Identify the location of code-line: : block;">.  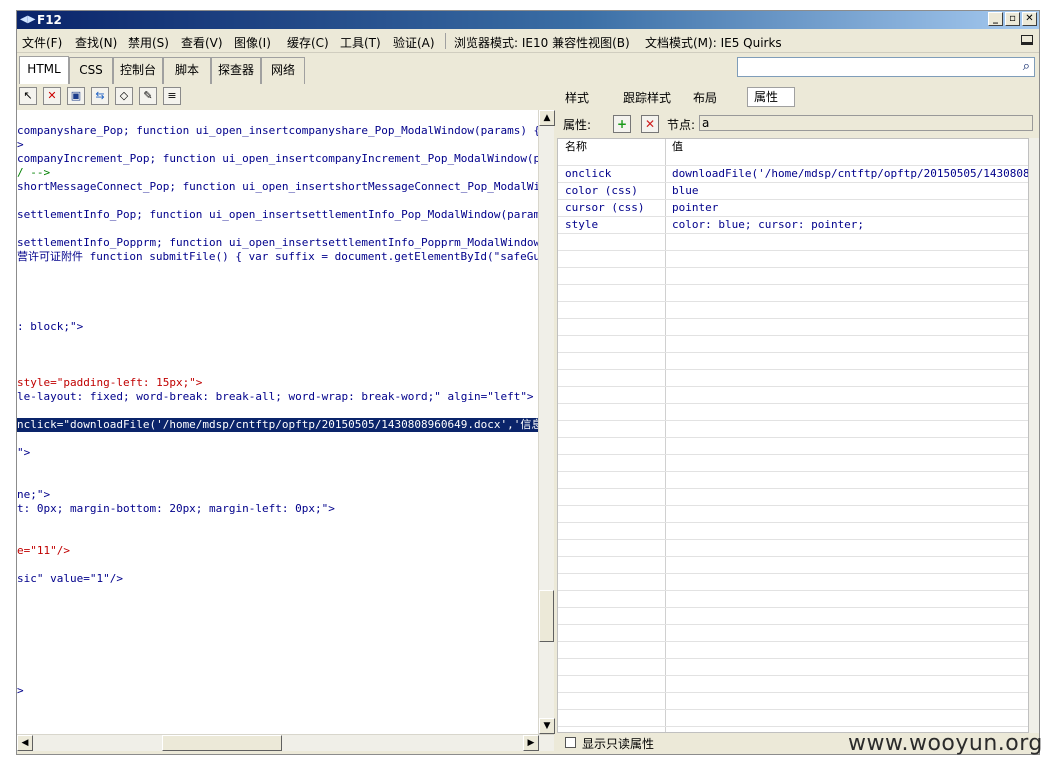
(50, 327).